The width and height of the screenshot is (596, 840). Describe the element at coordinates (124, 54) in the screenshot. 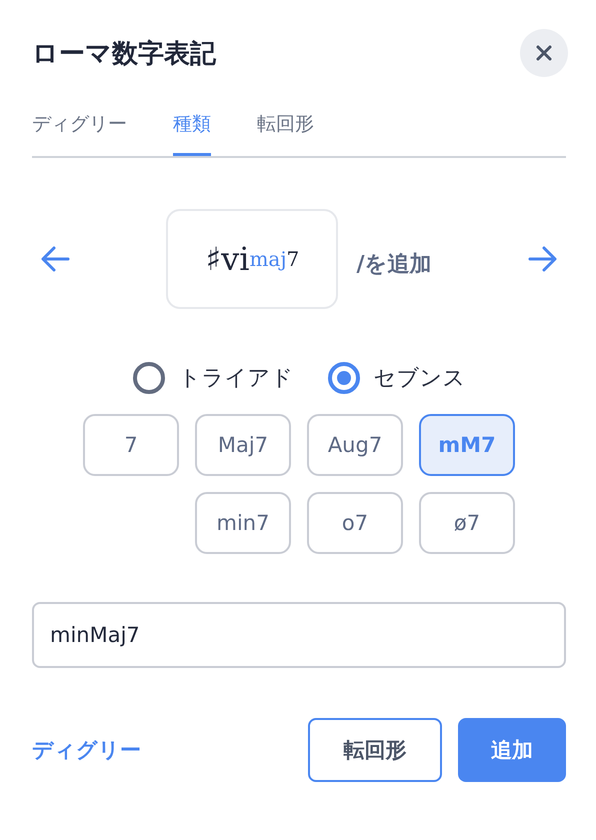

I see `dialog-title: ローマ数字表記` at that location.